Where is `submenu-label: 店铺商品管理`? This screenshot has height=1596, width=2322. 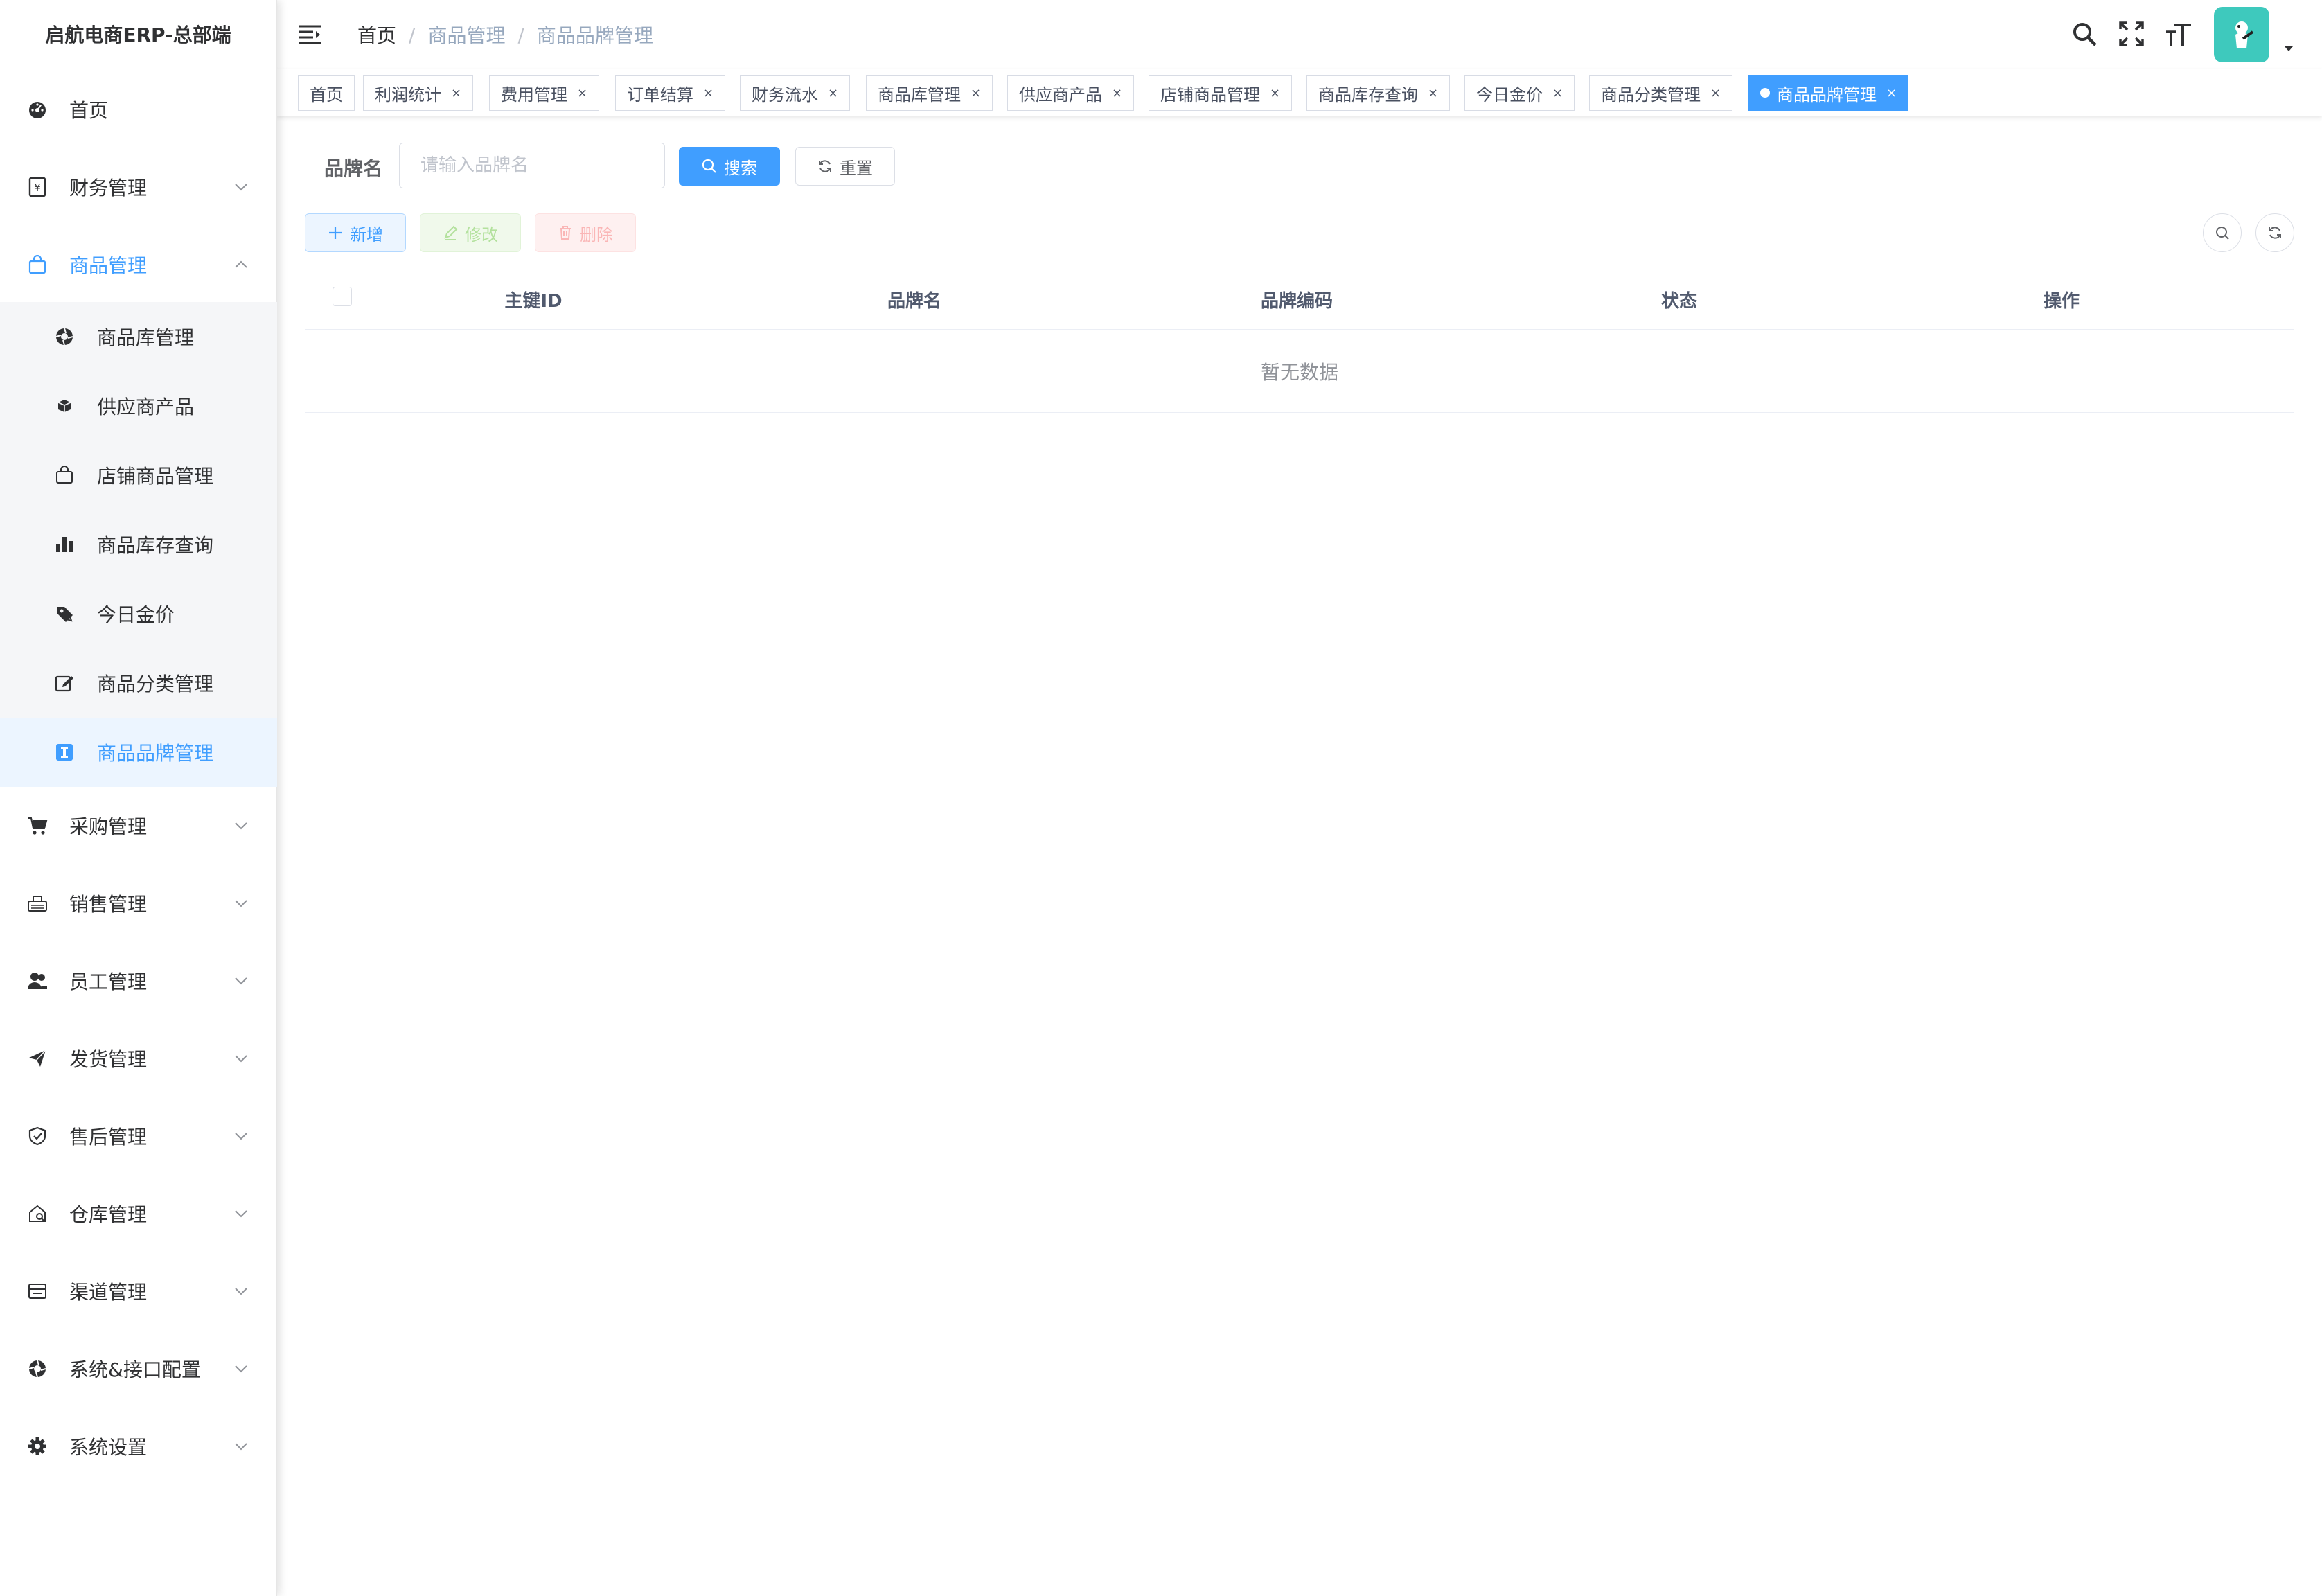 submenu-label: 店铺商品管理 is located at coordinates (155, 476).